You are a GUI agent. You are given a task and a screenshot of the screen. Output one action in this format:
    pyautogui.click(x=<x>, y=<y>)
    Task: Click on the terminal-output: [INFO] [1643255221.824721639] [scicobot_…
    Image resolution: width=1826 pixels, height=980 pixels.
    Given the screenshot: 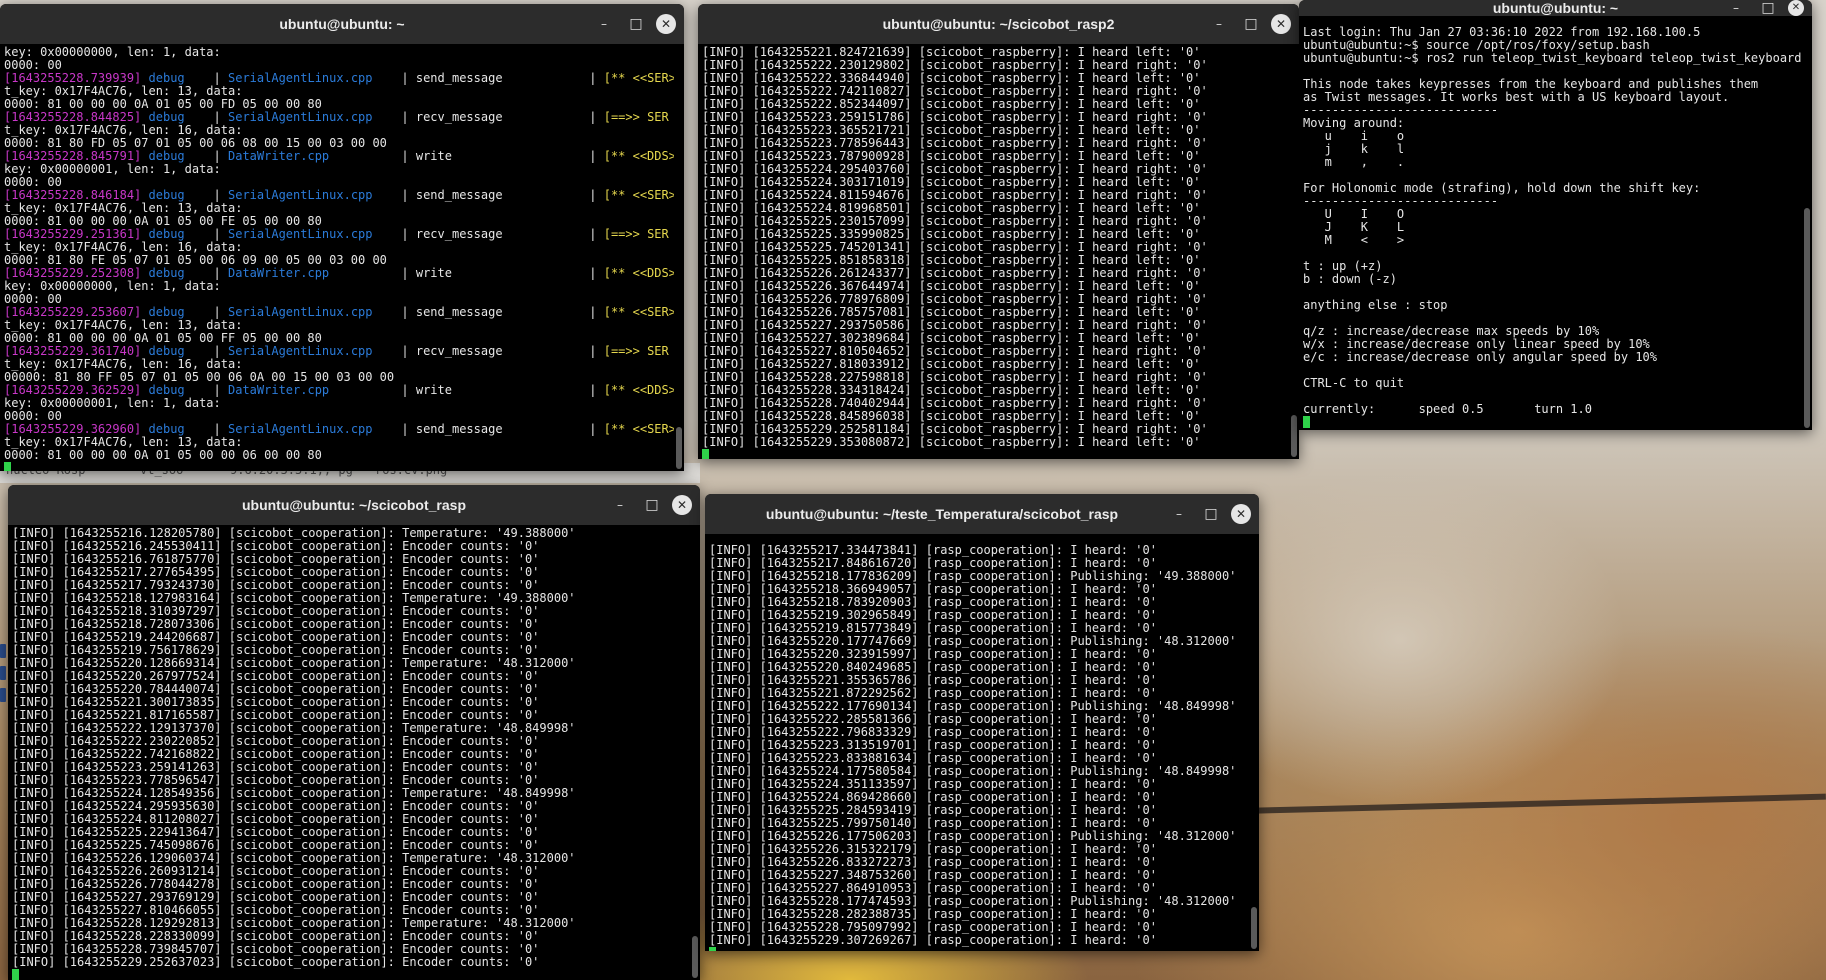 What is the action you would take?
    pyautogui.click(x=998, y=251)
    